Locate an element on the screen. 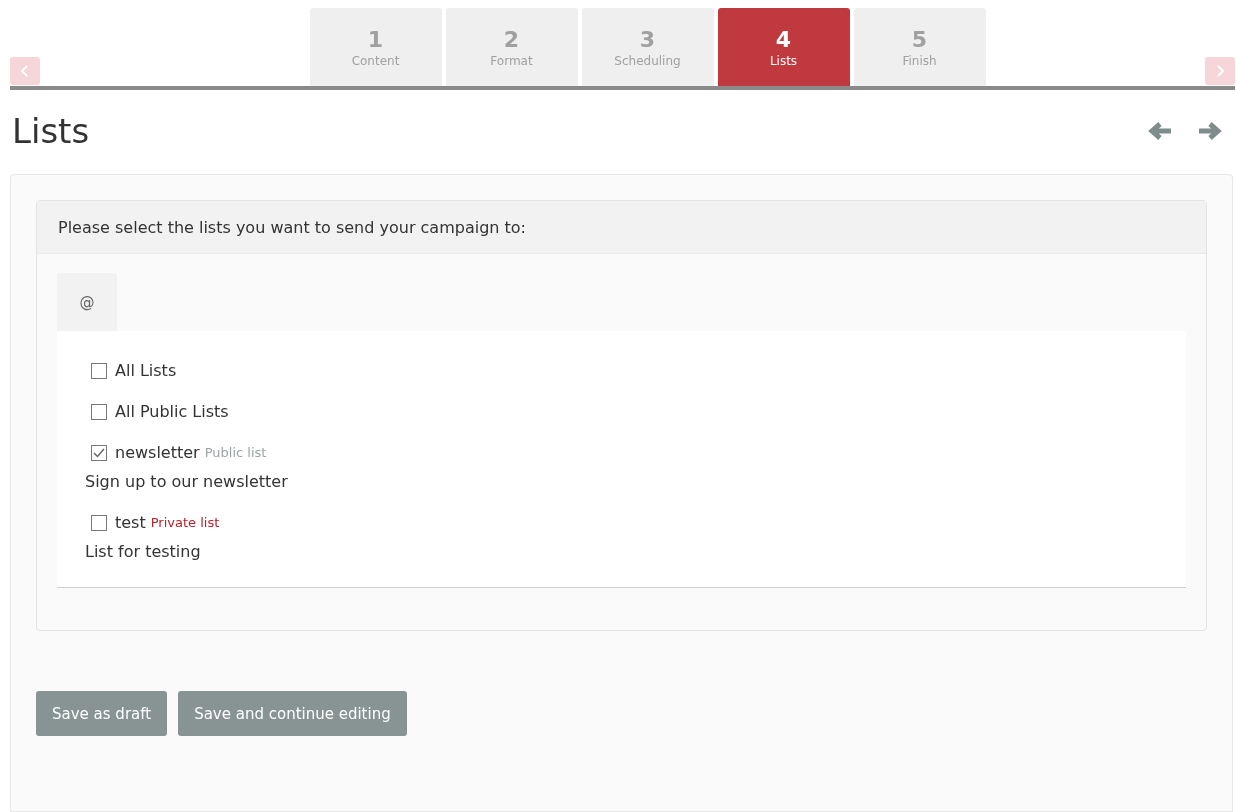 Image resolution: width=1236 pixels, height=812 pixels. step-tab: 3 Scheduling is located at coordinates (647, 47).